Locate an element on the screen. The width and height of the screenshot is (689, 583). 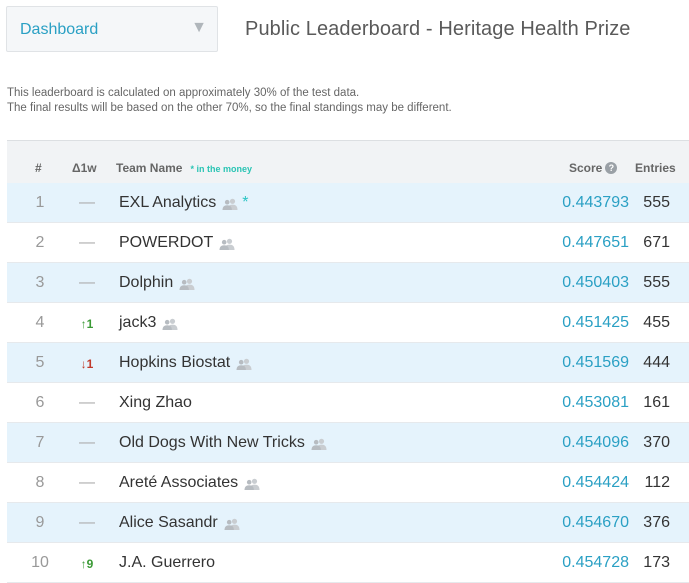
help-icon: ? is located at coordinates (611, 167).